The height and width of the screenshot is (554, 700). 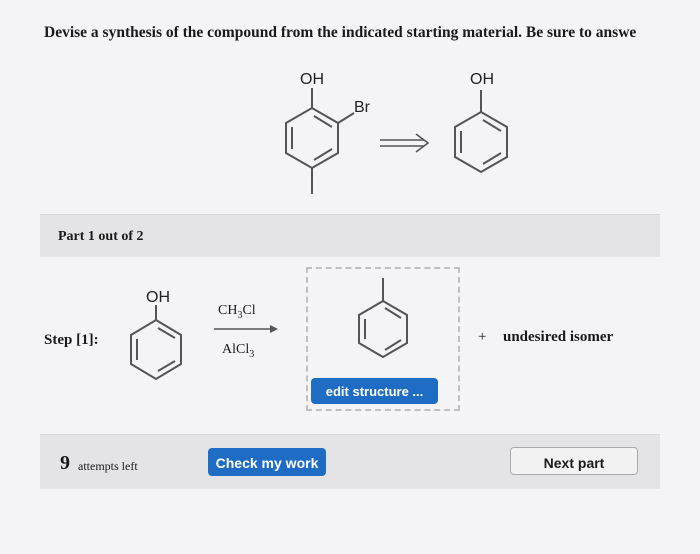 What do you see at coordinates (267, 462) in the screenshot?
I see `check-my-work-button: Check my work` at bounding box center [267, 462].